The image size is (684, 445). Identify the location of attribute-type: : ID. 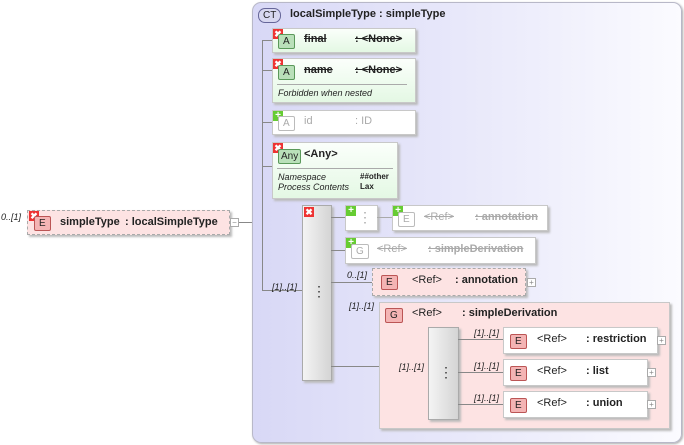
(364, 121).